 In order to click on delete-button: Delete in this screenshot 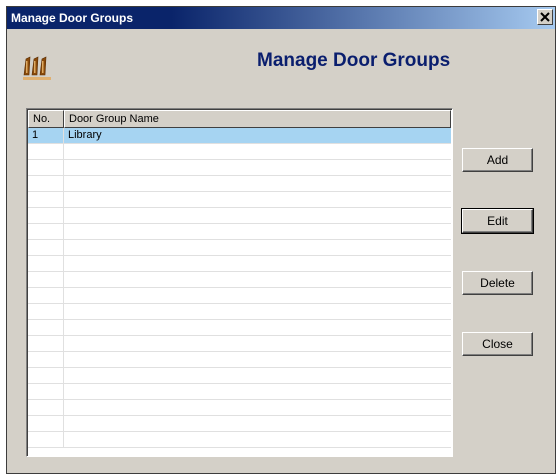, I will do `click(497, 283)`.